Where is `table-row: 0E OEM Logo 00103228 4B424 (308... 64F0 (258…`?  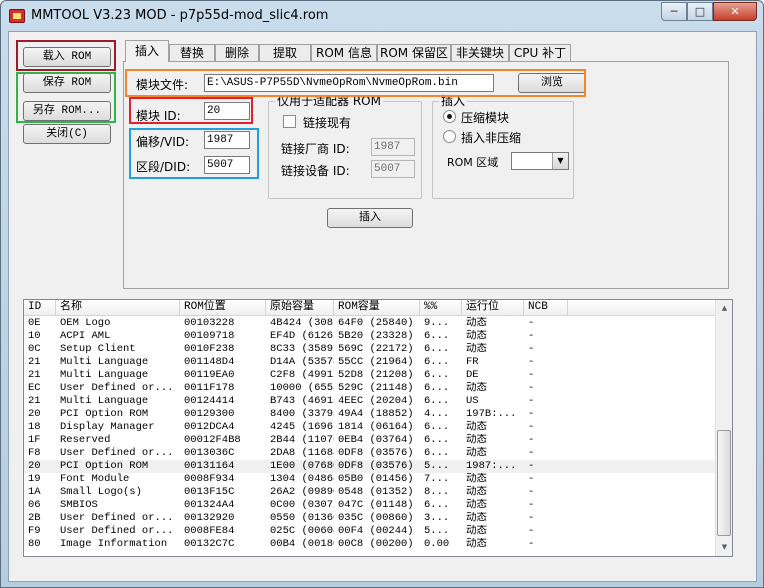
table-row: 0E OEM Logo 00103228 4B424 (308... 64F0 (258… is located at coordinates (370, 323).